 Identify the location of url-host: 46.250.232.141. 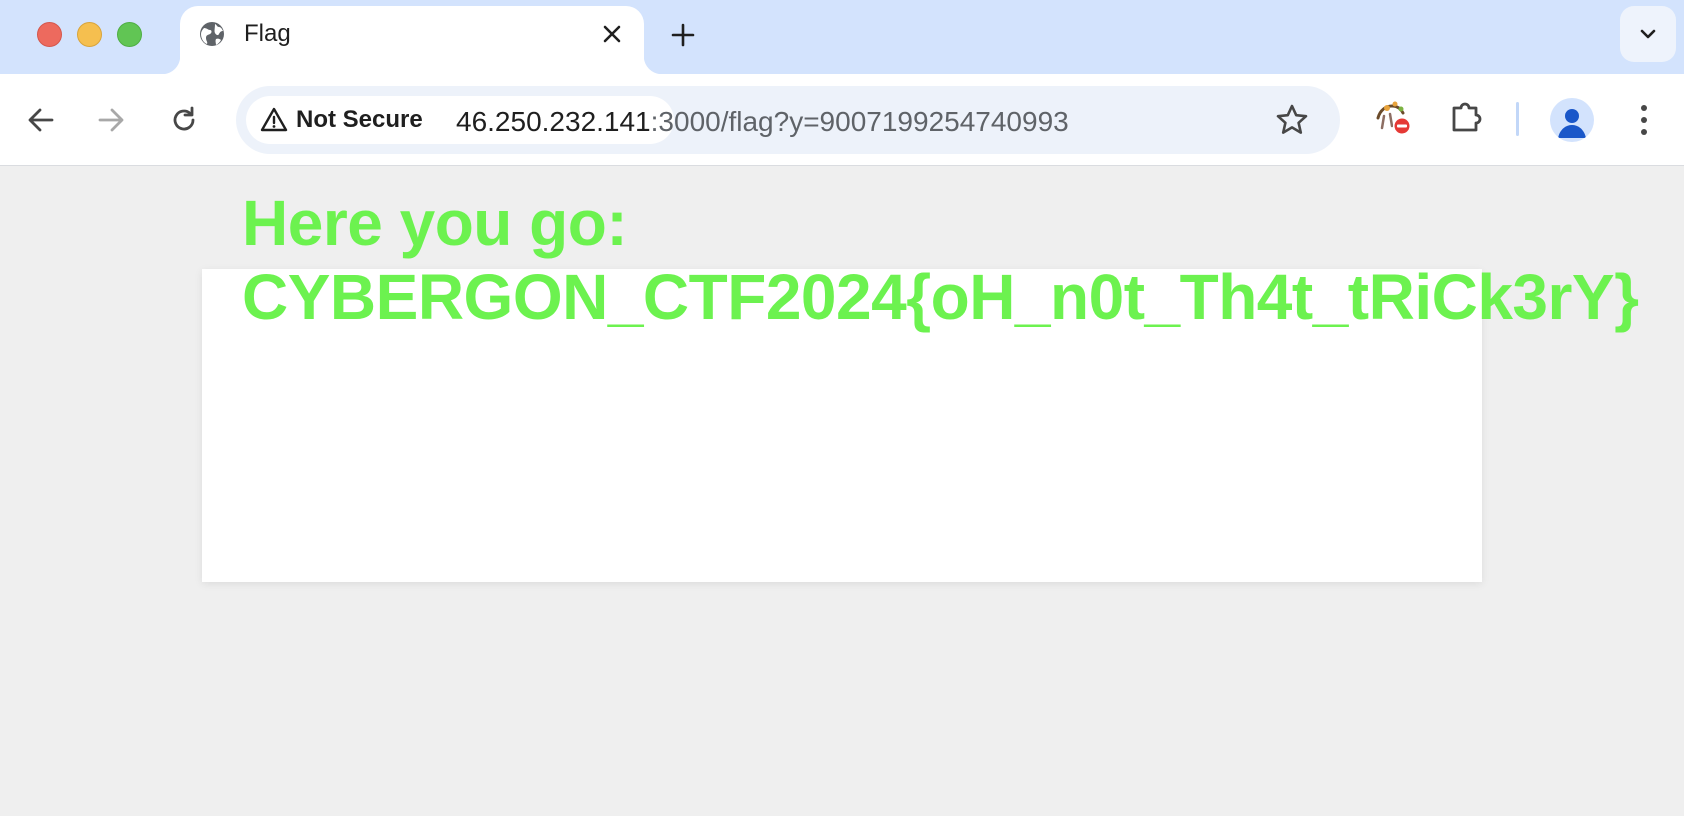
(553, 121).